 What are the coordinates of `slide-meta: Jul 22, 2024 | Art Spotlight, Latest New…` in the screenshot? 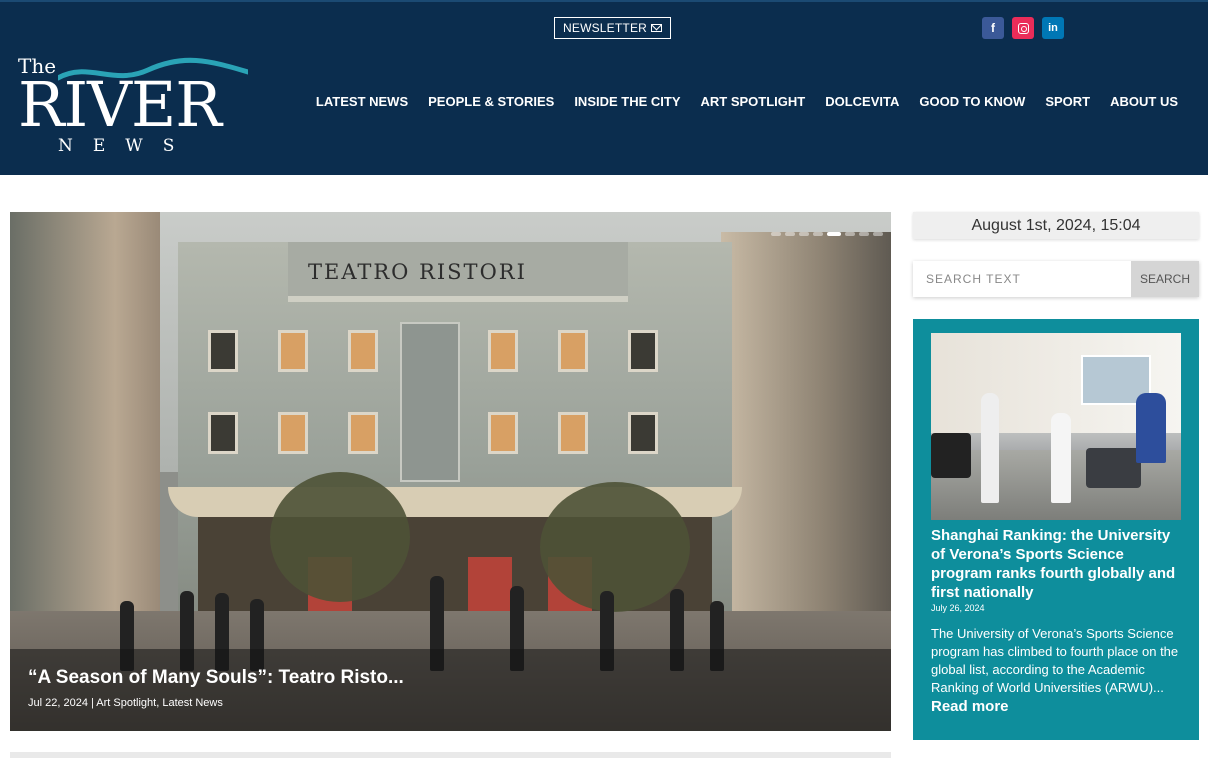 It's located at (125, 703).